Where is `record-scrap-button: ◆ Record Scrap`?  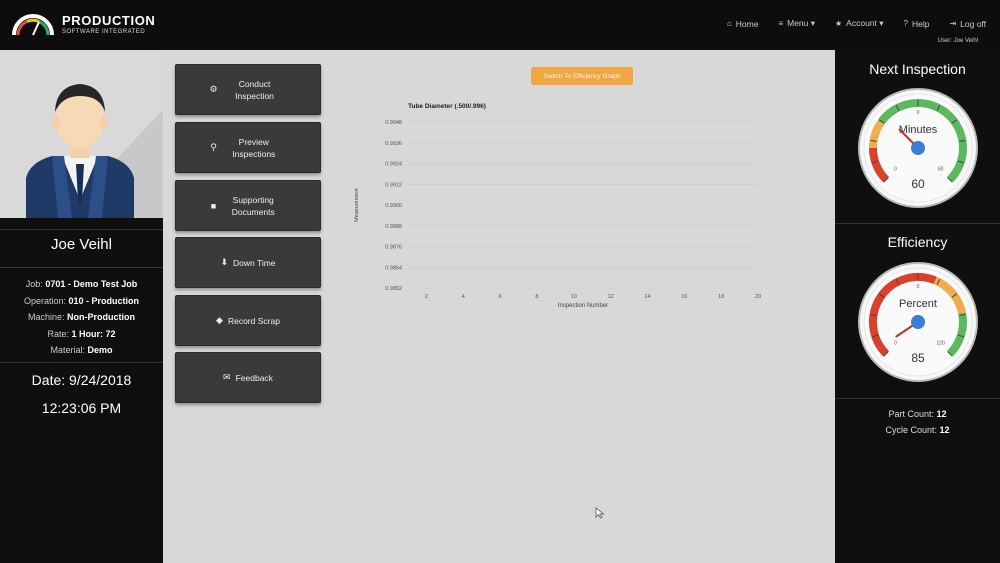 record-scrap-button: ◆ Record Scrap is located at coordinates (248, 320).